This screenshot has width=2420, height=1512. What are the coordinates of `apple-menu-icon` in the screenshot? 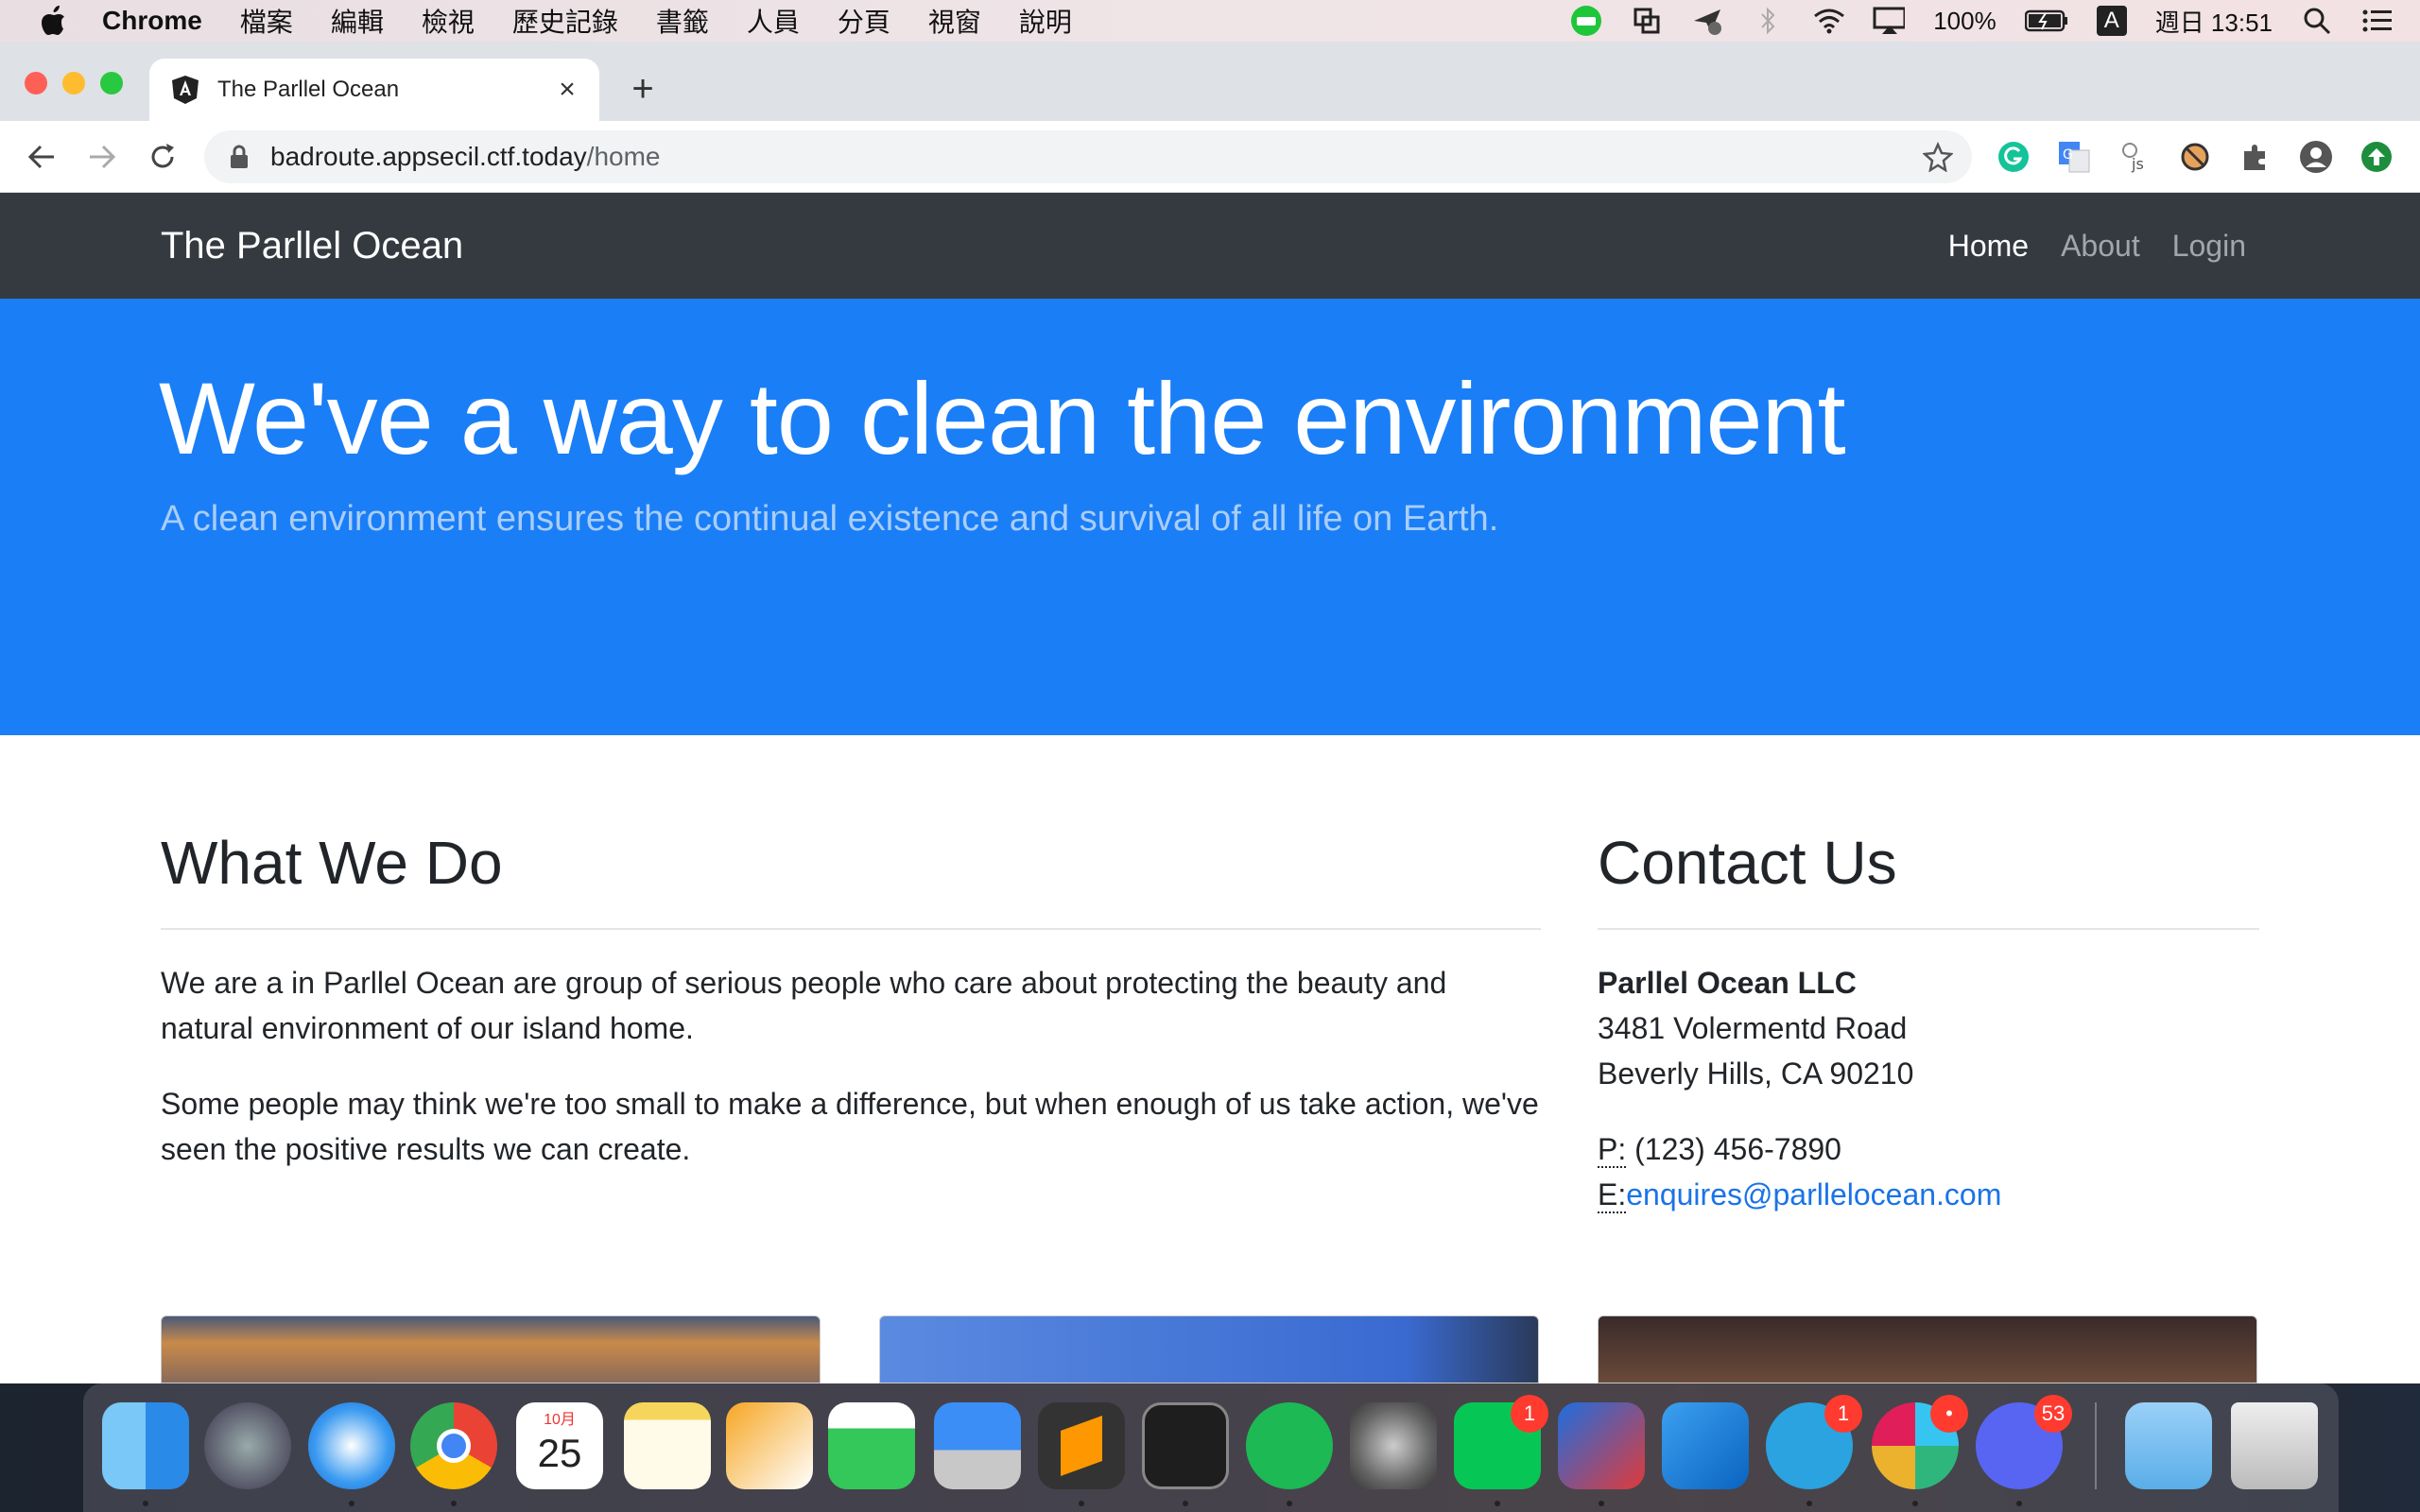 It's located at (53, 21).